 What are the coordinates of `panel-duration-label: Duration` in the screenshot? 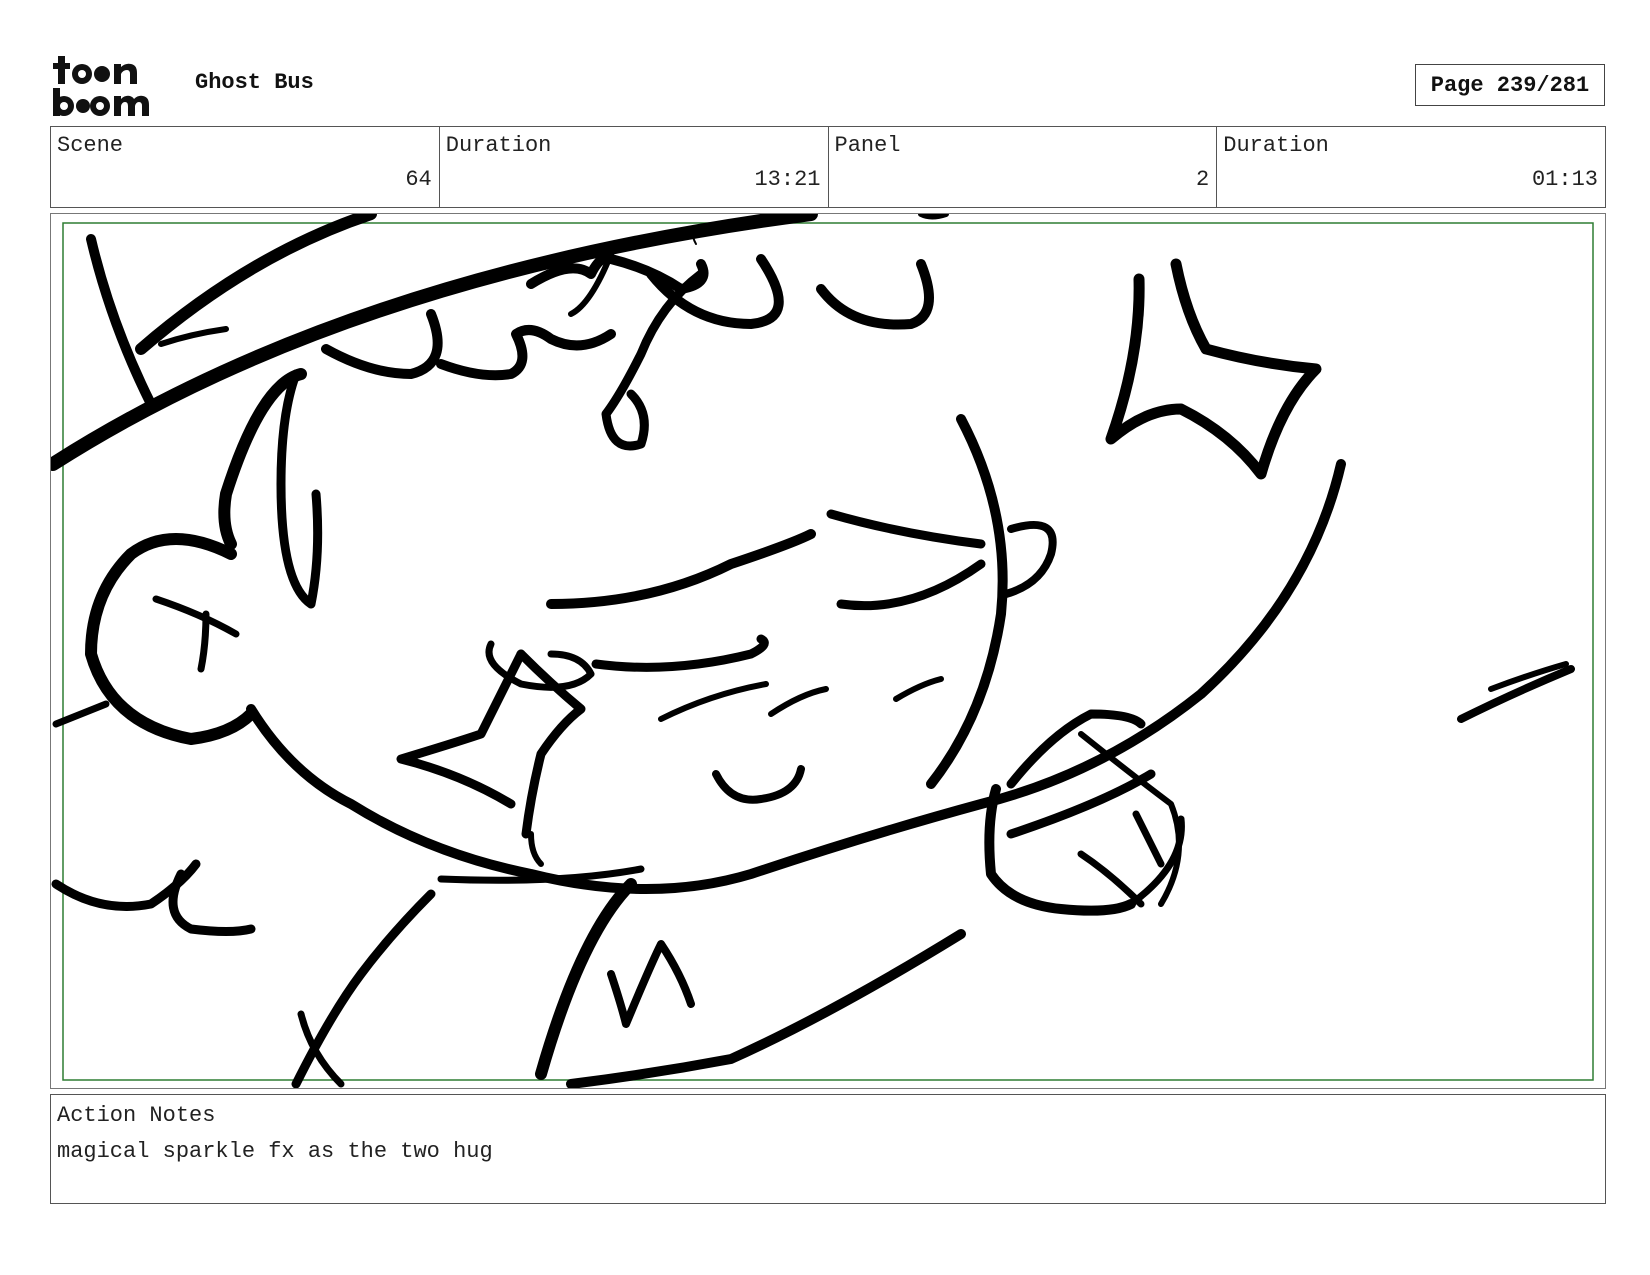 It's located at (1276, 145).